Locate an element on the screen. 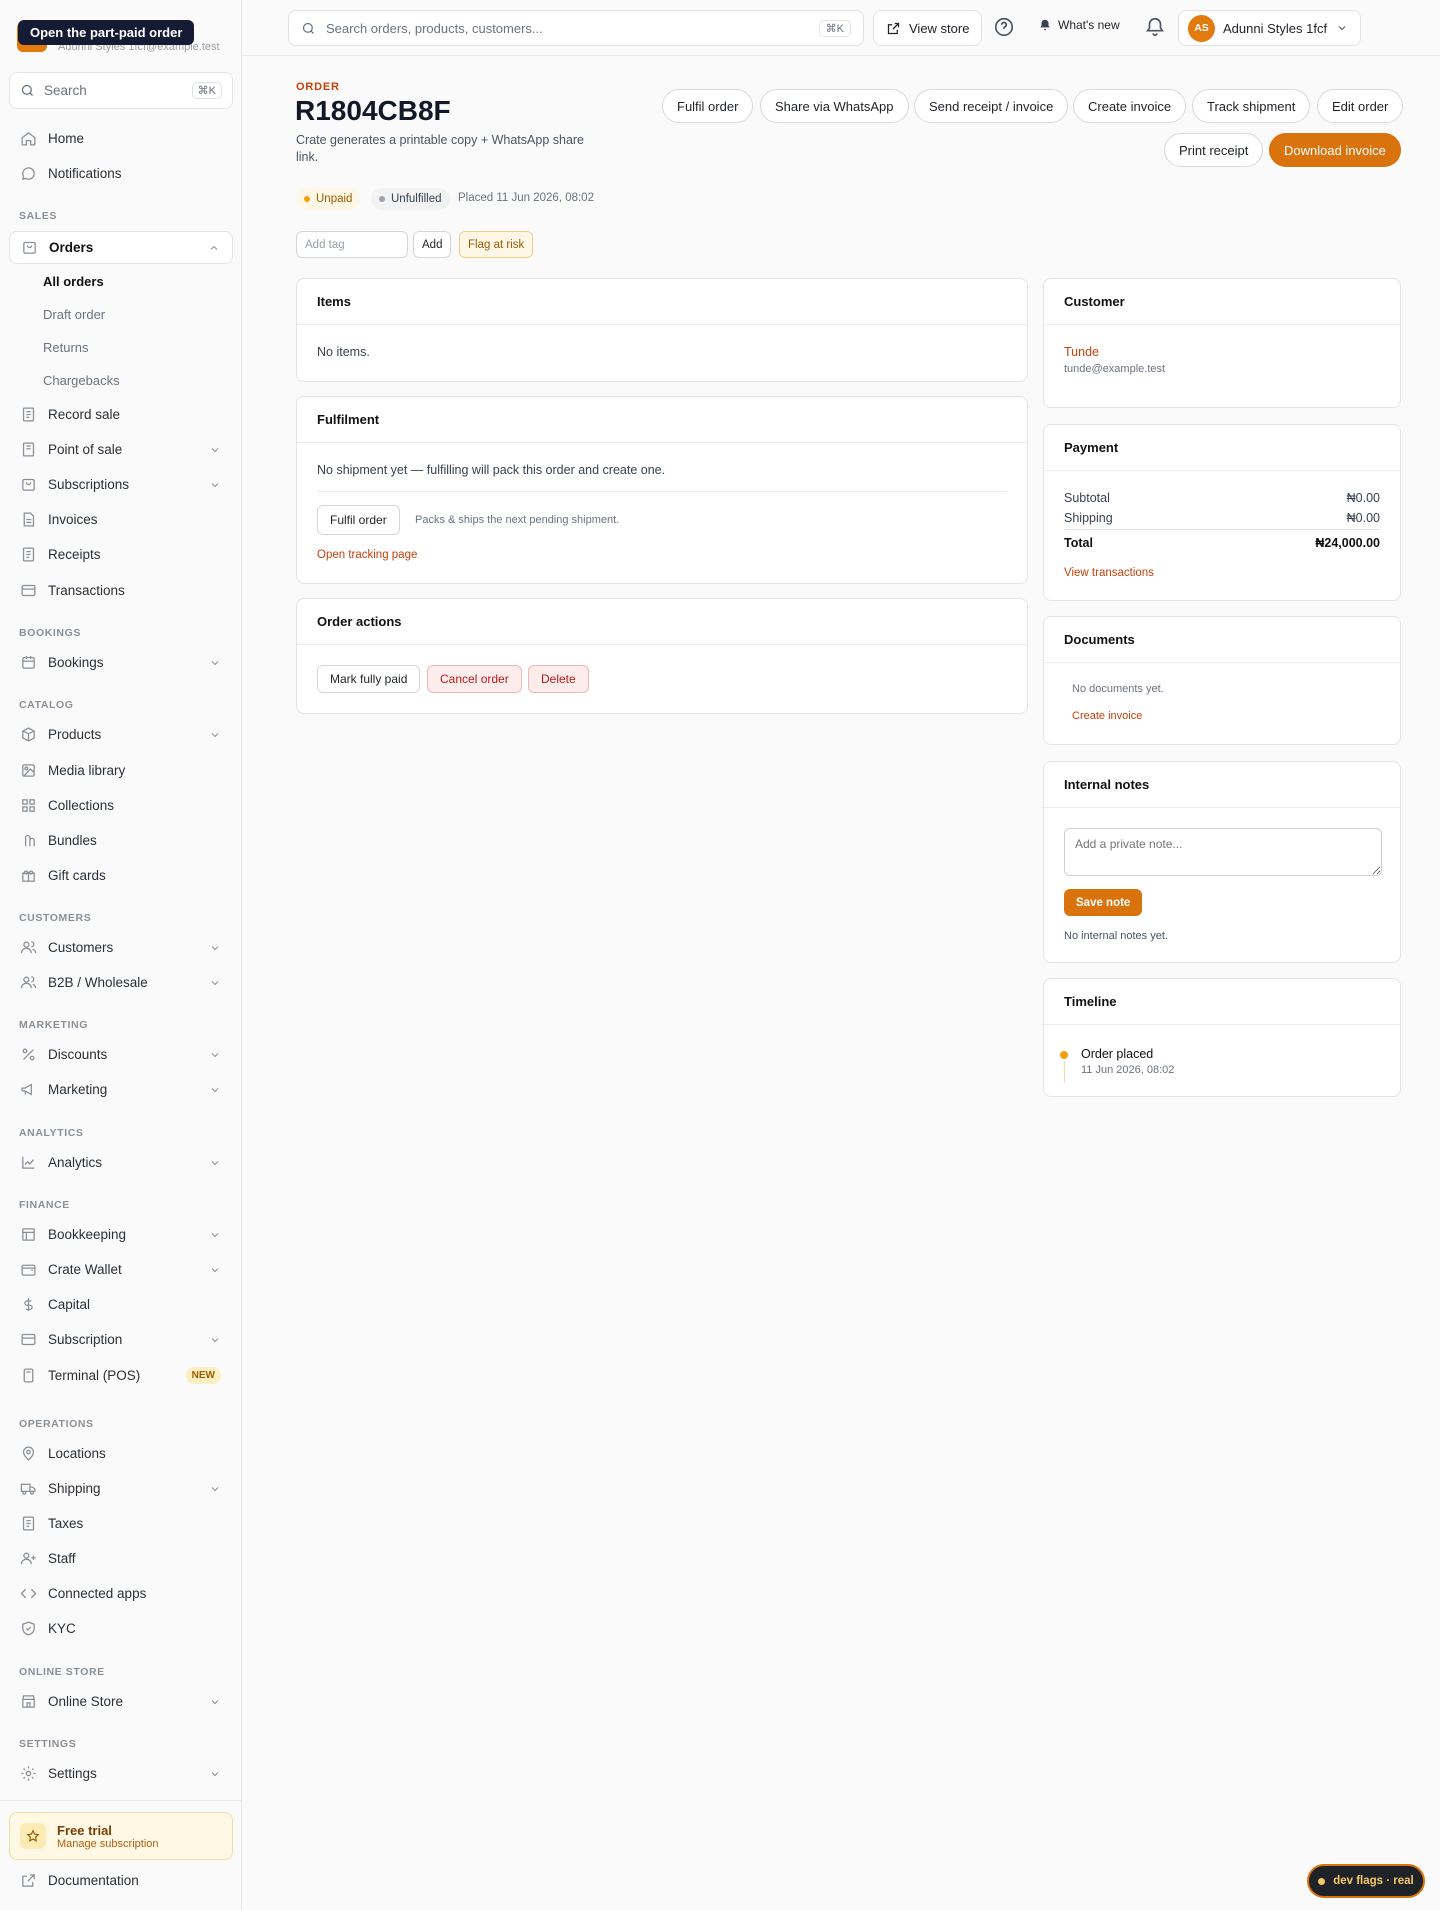 The height and width of the screenshot is (1910, 1440). sidebar-item-discounts: Discounts is located at coordinates (121, 1054).